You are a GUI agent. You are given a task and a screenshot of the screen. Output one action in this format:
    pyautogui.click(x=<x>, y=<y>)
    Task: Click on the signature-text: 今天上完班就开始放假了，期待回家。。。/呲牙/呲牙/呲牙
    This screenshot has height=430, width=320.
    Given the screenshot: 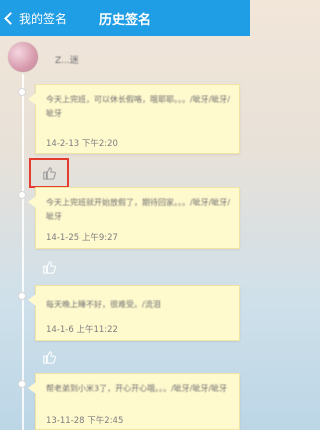 What is the action you would take?
    pyautogui.click(x=138, y=209)
    